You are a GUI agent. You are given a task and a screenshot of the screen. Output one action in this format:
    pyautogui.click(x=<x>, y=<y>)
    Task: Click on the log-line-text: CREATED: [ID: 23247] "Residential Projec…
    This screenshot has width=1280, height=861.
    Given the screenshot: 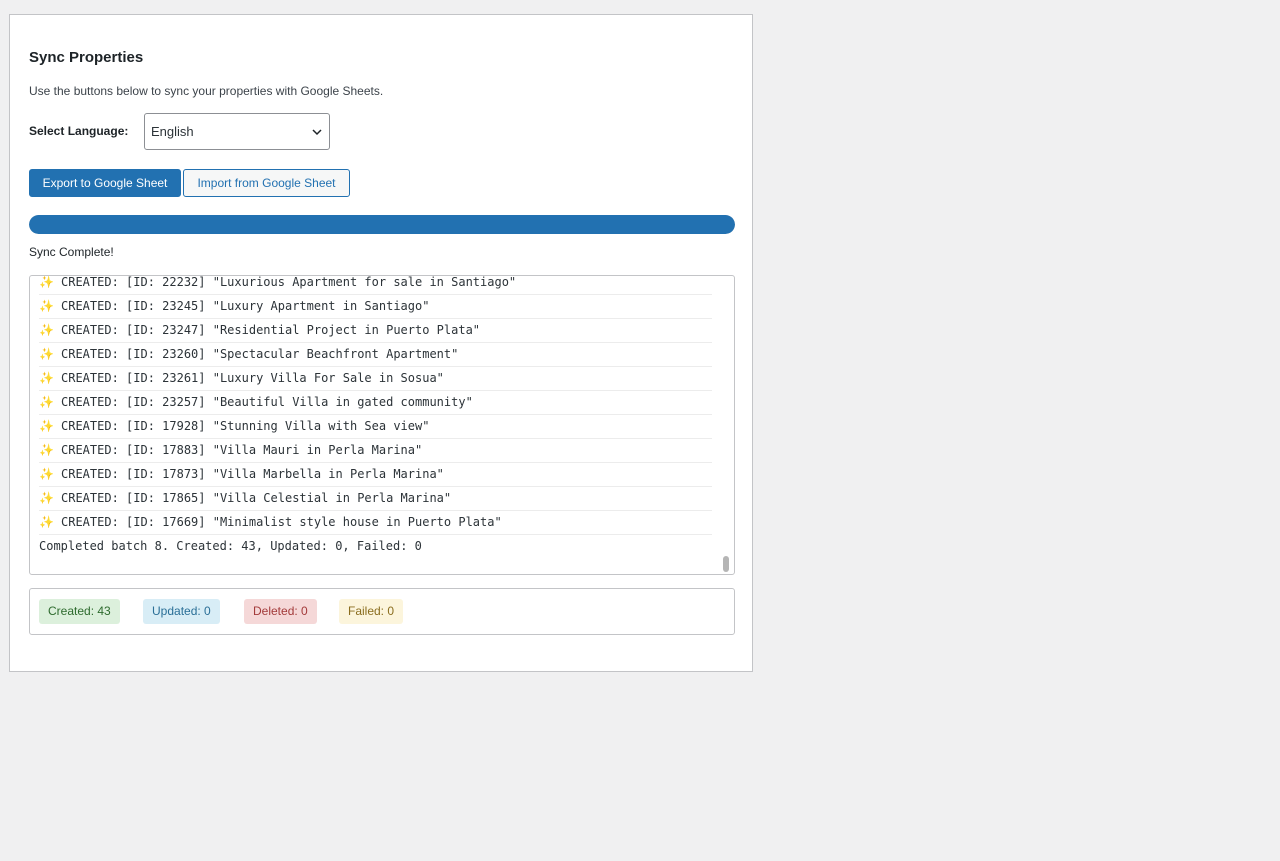 What is the action you would take?
    pyautogui.click(x=271, y=330)
    